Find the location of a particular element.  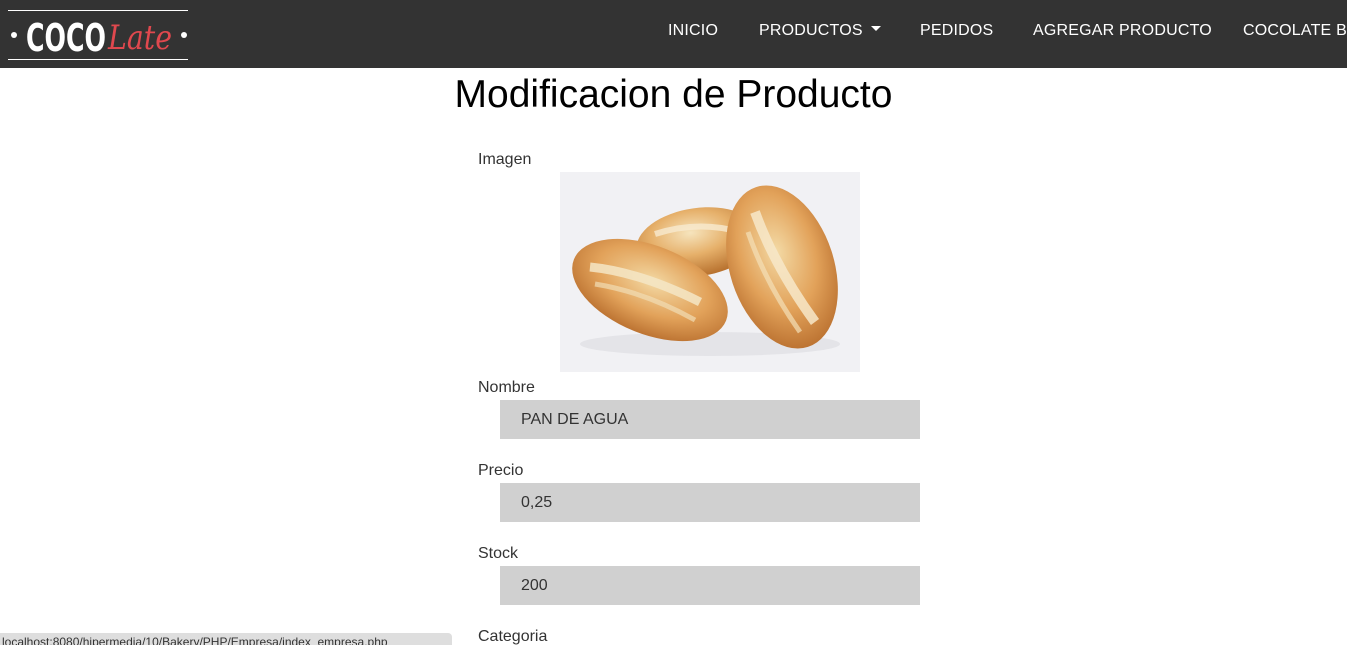

category-label: Categoria is located at coordinates (513, 636).